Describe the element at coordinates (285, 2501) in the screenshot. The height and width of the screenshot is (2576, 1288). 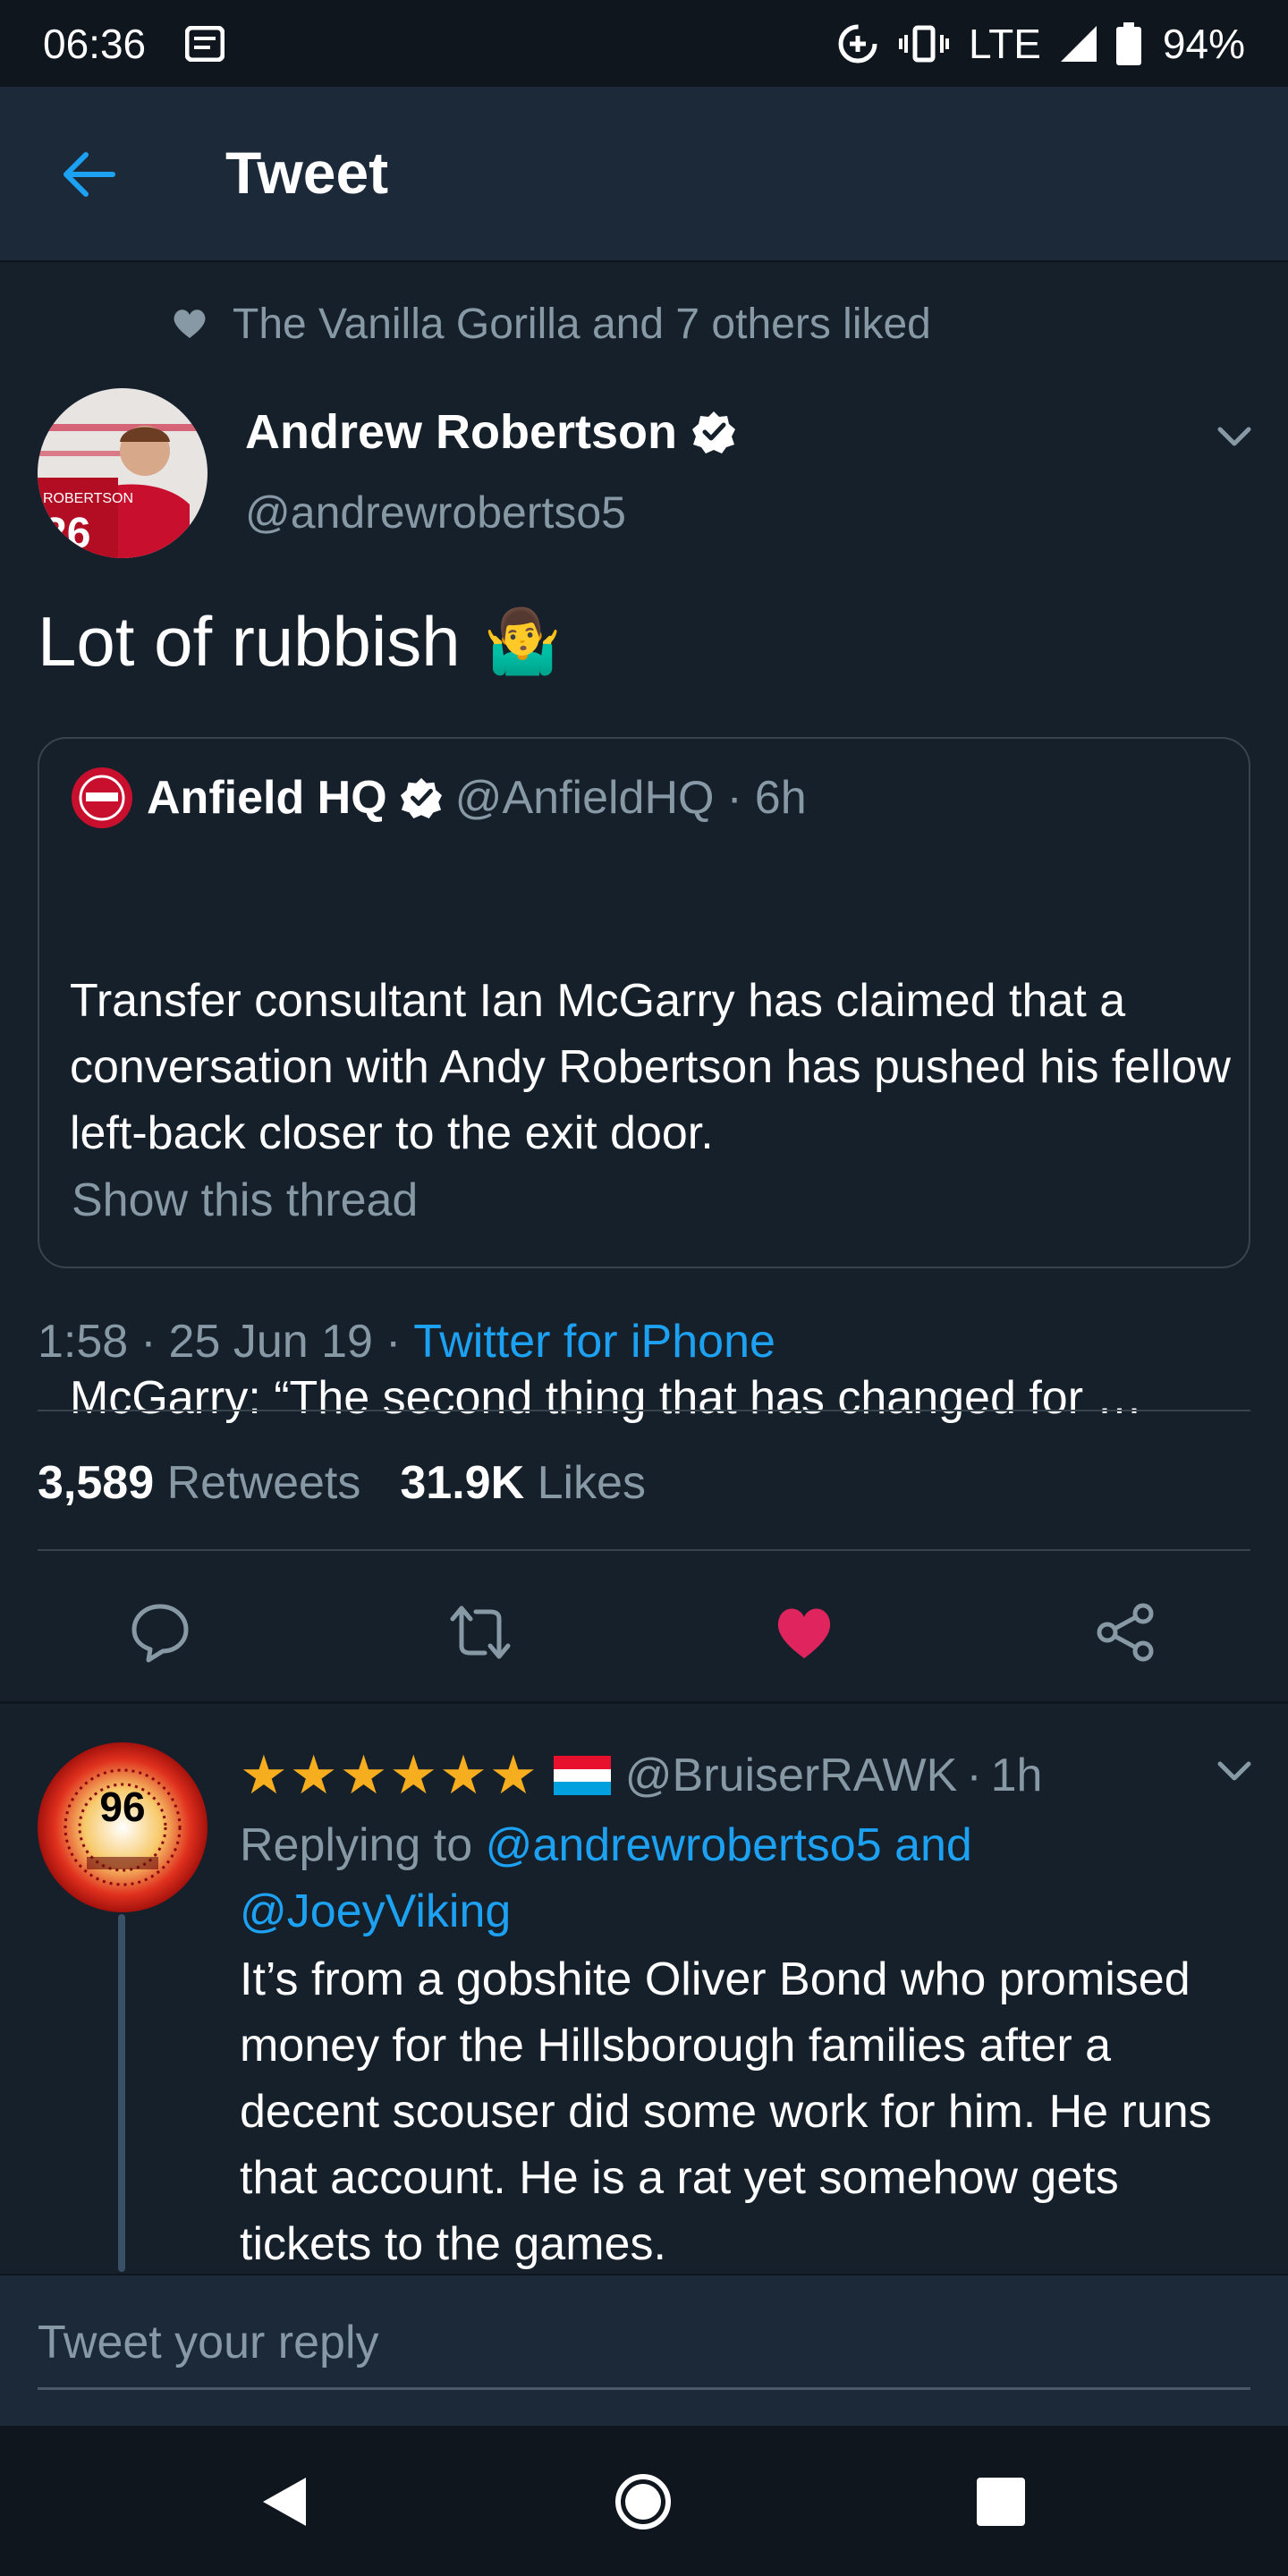
I see `nav-back-icon` at that location.